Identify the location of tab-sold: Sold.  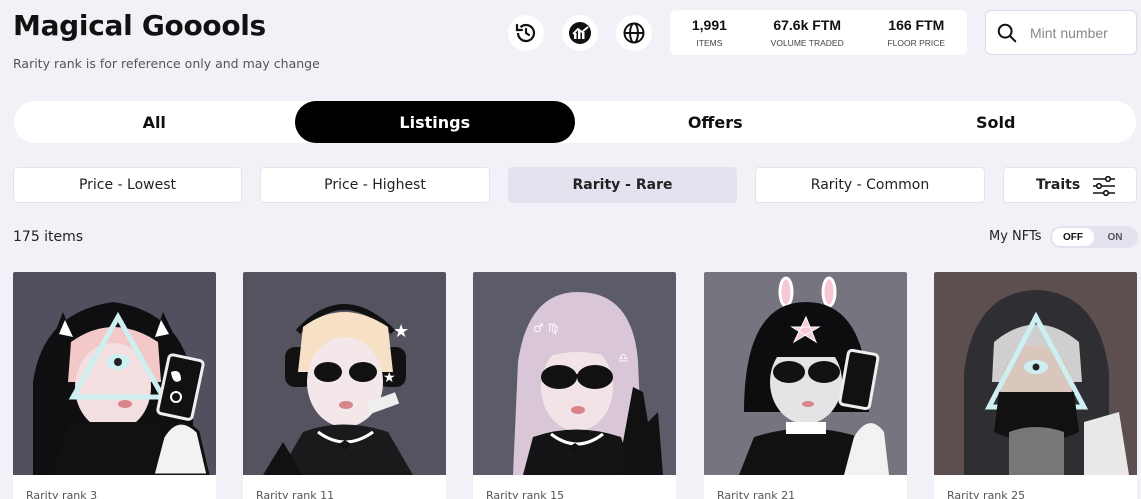
(996, 122).